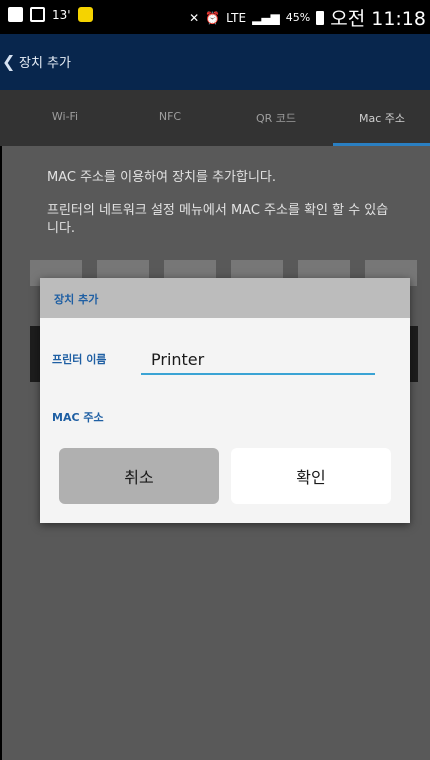  What do you see at coordinates (378, 19) in the screenshot?
I see `clock: 오전 11:18` at bounding box center [378, 19].